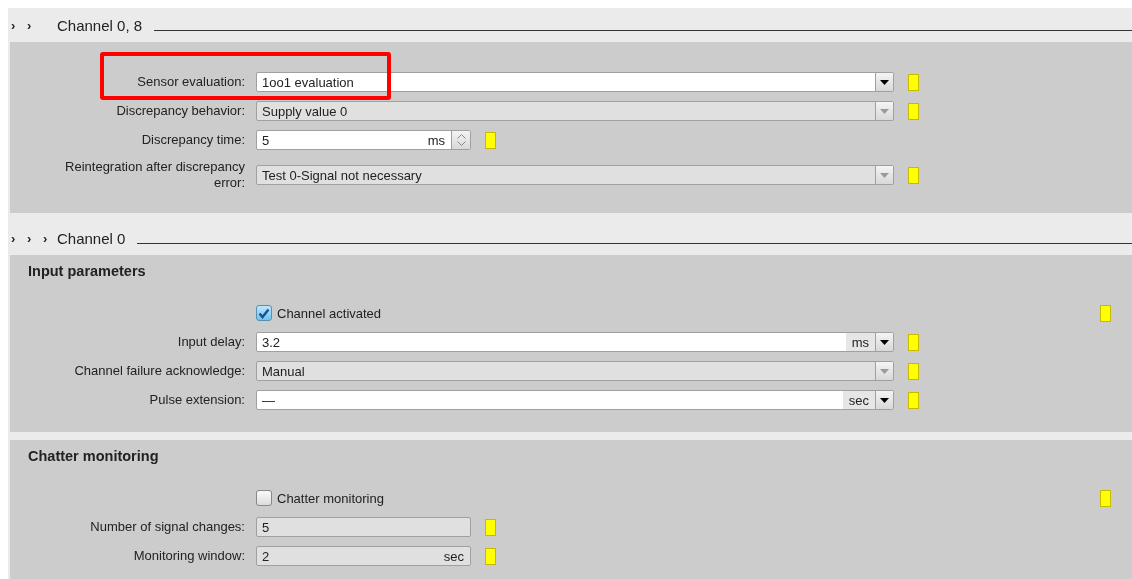  Describe the element at coordinates (167, 527) in the screenshot. I see `field-label: Number of signal changes:` at that location.